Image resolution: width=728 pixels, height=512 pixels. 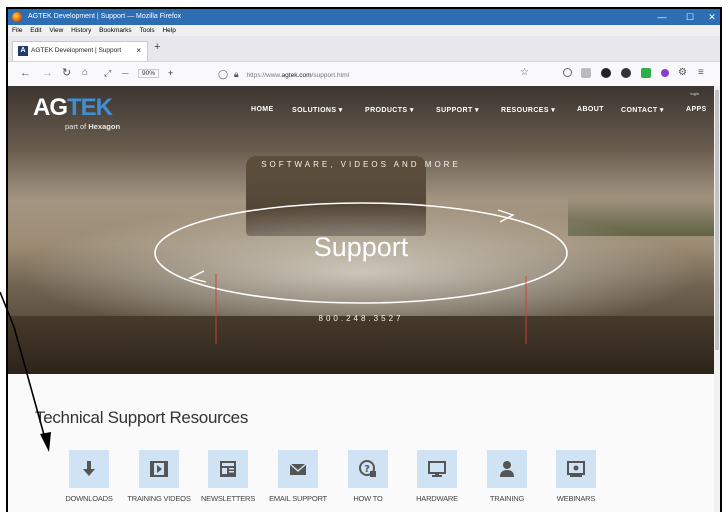 What do you see at coordinates (695, 93) in the screenshot?
I see `login-link: login` at bounding box center [695, 93].